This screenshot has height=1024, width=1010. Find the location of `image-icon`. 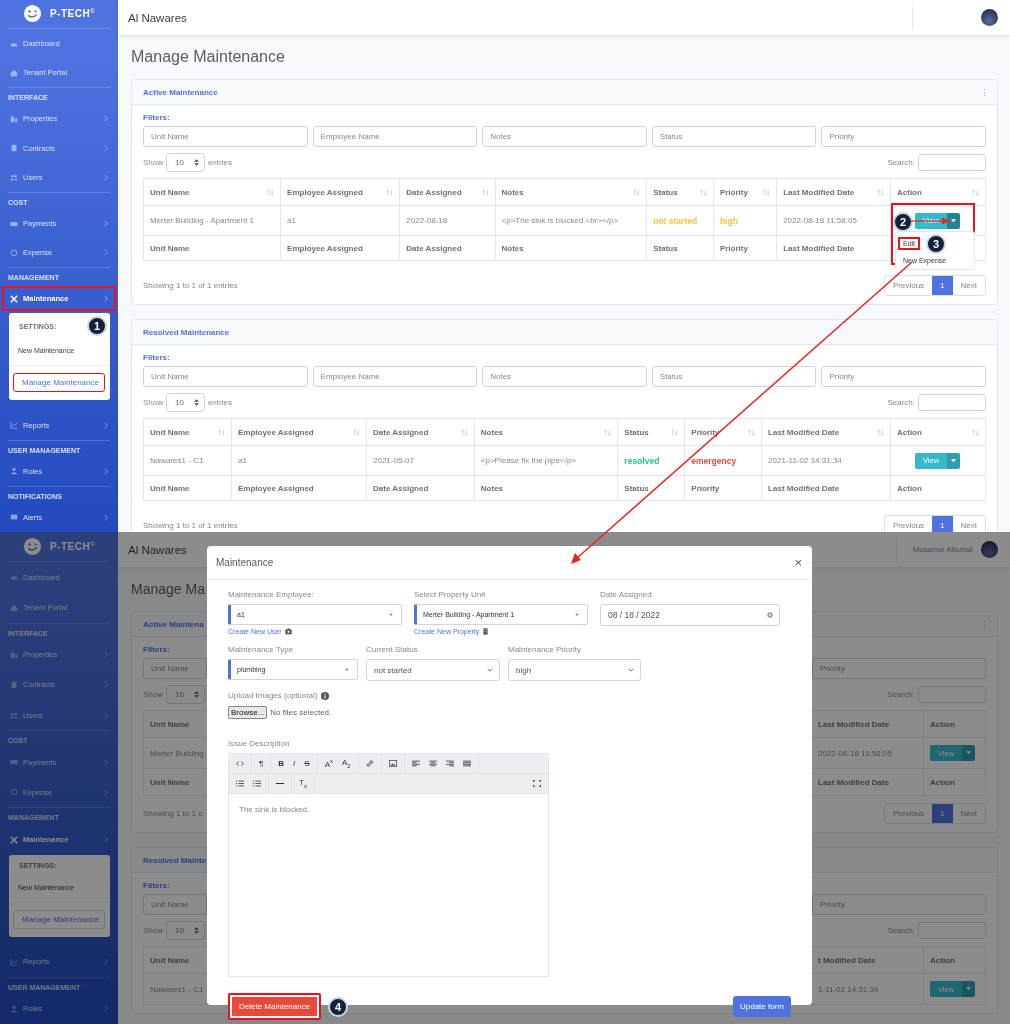

image-icon is located at coordinates (392, 763).